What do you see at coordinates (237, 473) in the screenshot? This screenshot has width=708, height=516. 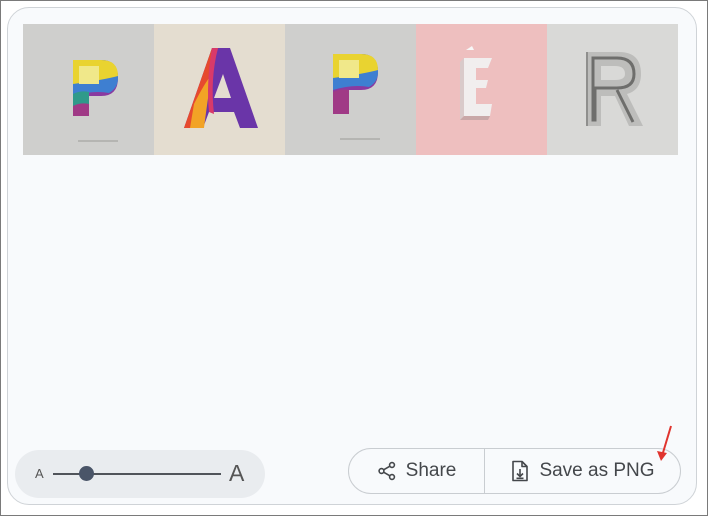 I see `large-text-size-label: A` at bounding box center [237, 473].